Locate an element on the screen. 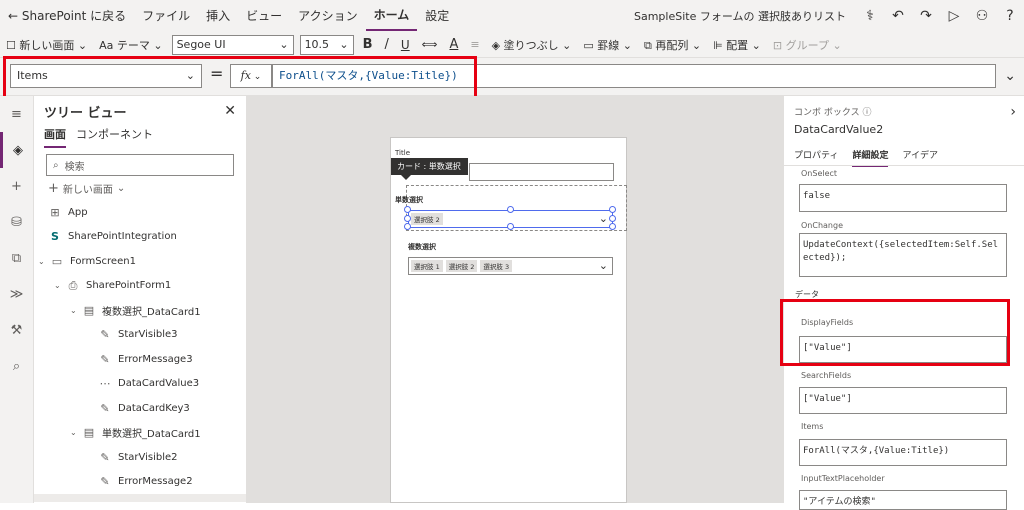 The height and width of the screenshot is (510, 1024). bold-button: B is located at coordinates (368, 44).